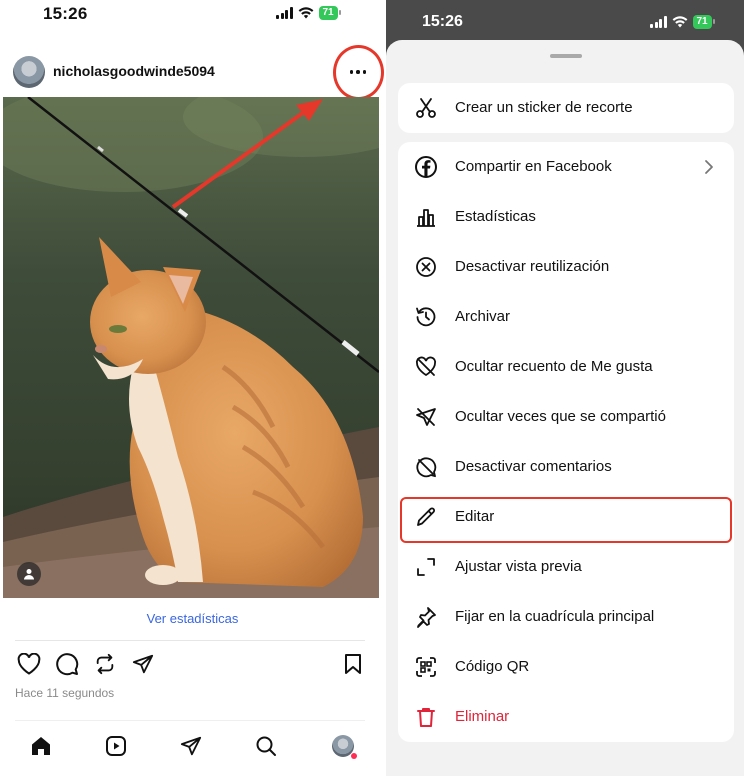  What do you see at coordinates (566, 317) in the screenshot?
I see `menu-item-archive: Archivar` at bounding box center [566, 317].